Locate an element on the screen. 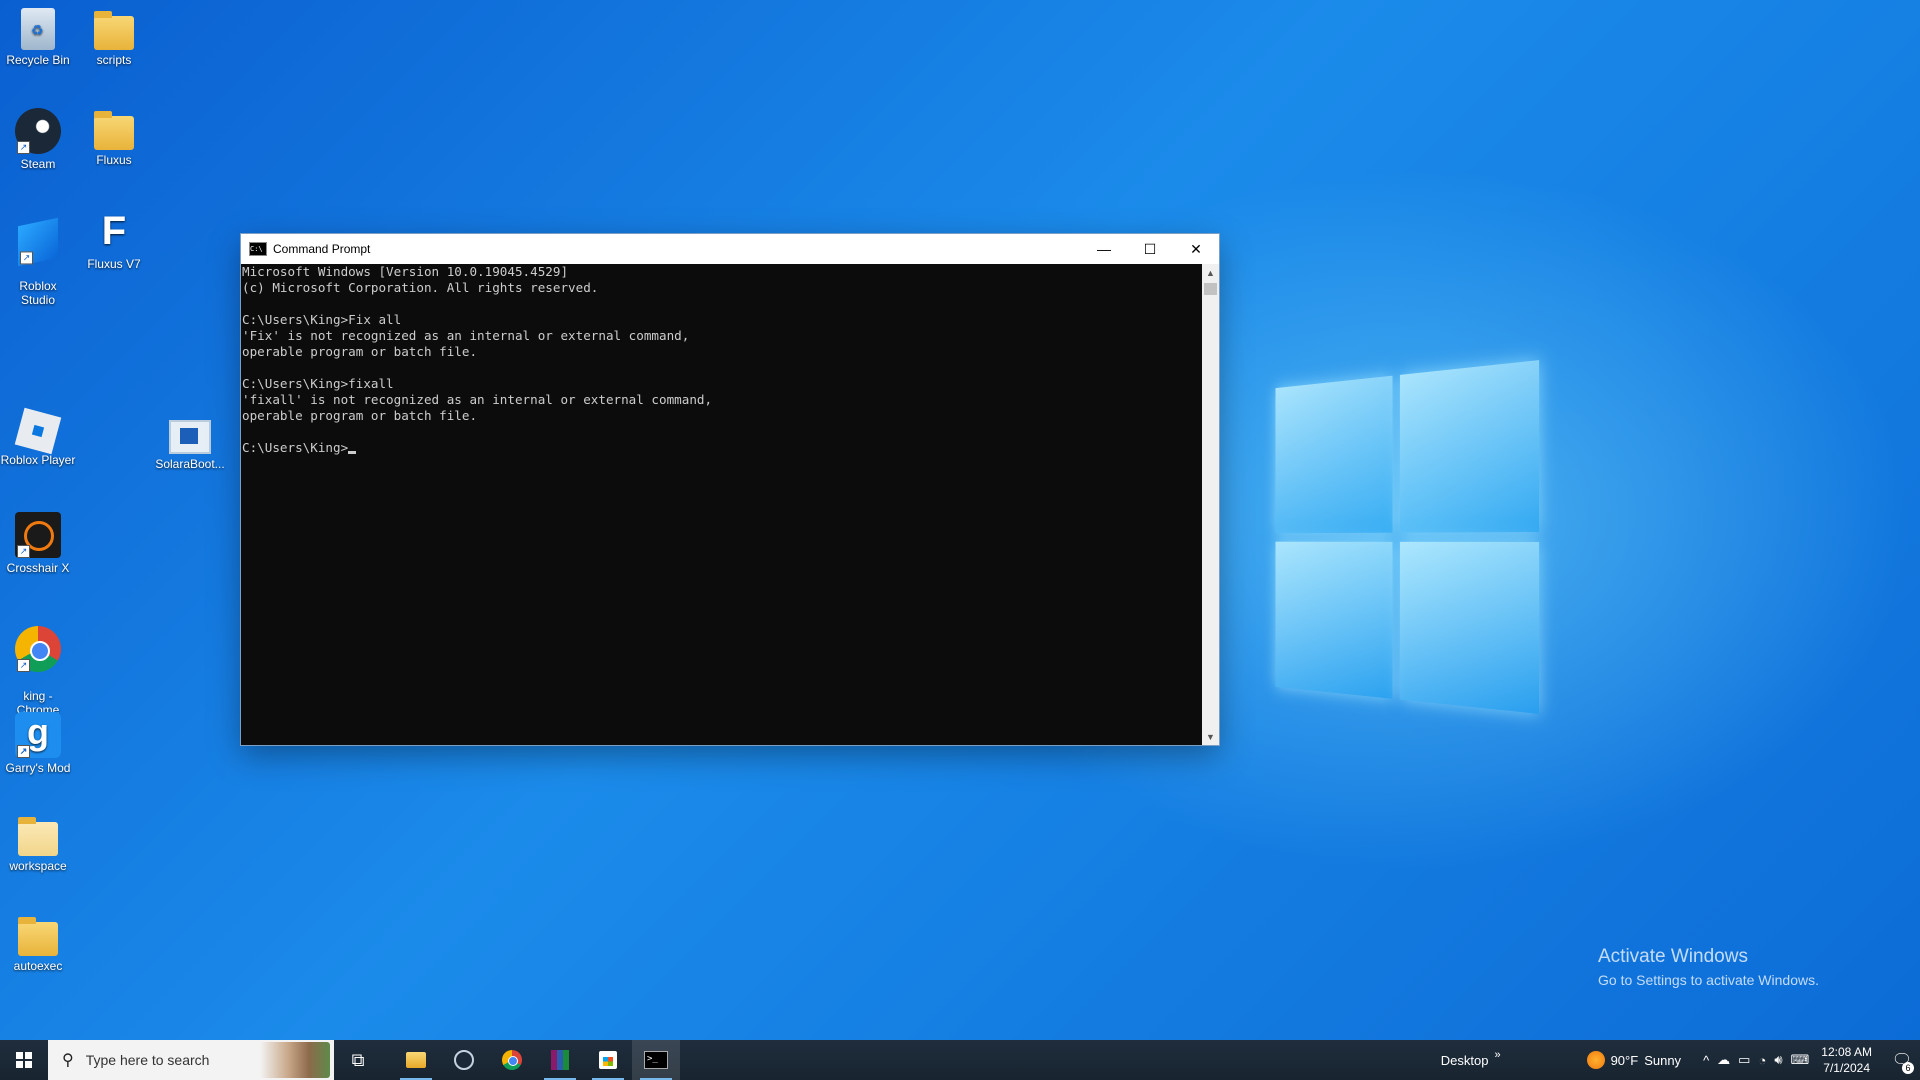 Image resolution: width=1920 pixels, height=1080 pixels. taskbar-file-explorer is located at coordinates (416, 1060).